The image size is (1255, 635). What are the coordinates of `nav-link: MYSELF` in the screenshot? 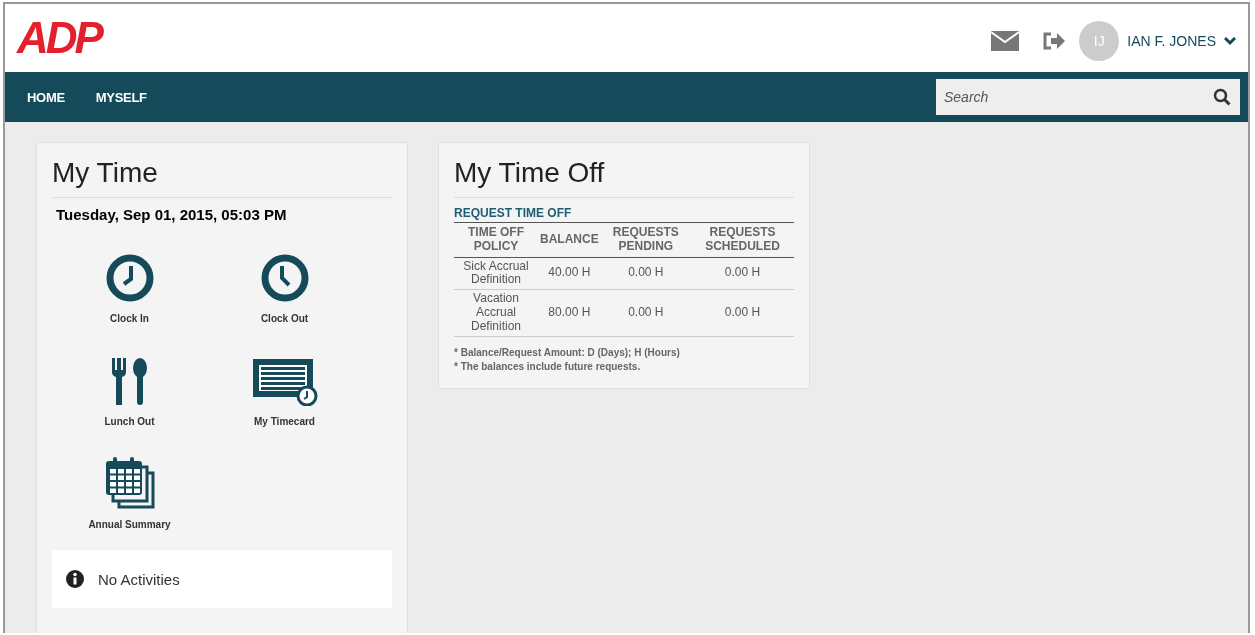 It's located at (121, 97).